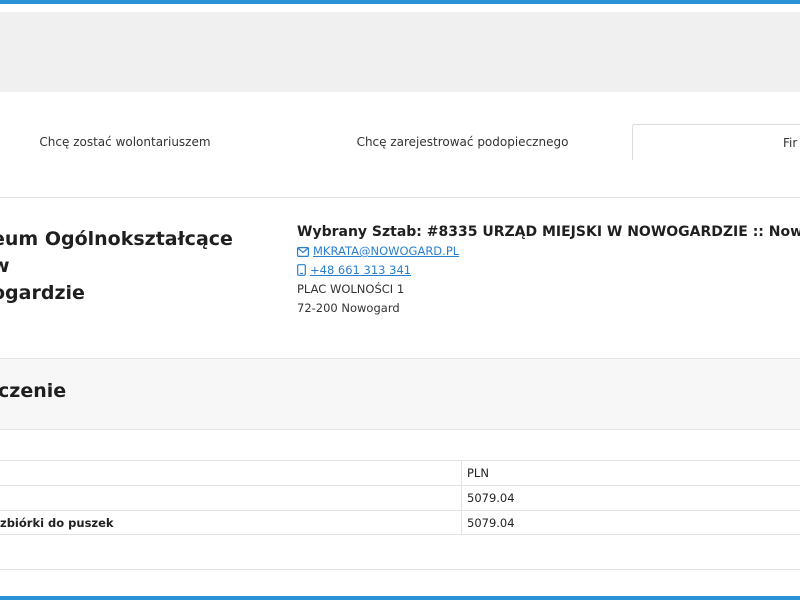 This screenshot has height=600, width=800. I want to click on settlement-title: czenie, so click(33, 391).